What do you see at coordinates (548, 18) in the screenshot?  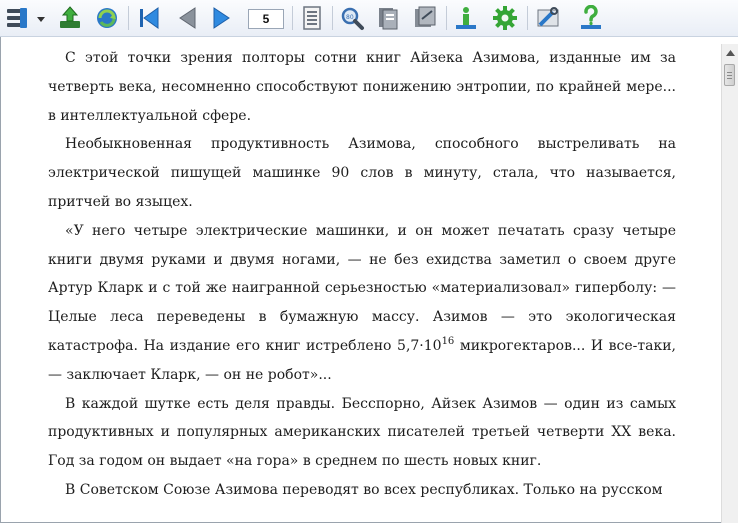 I see `tools-icon` at bounding box center [548, 18].